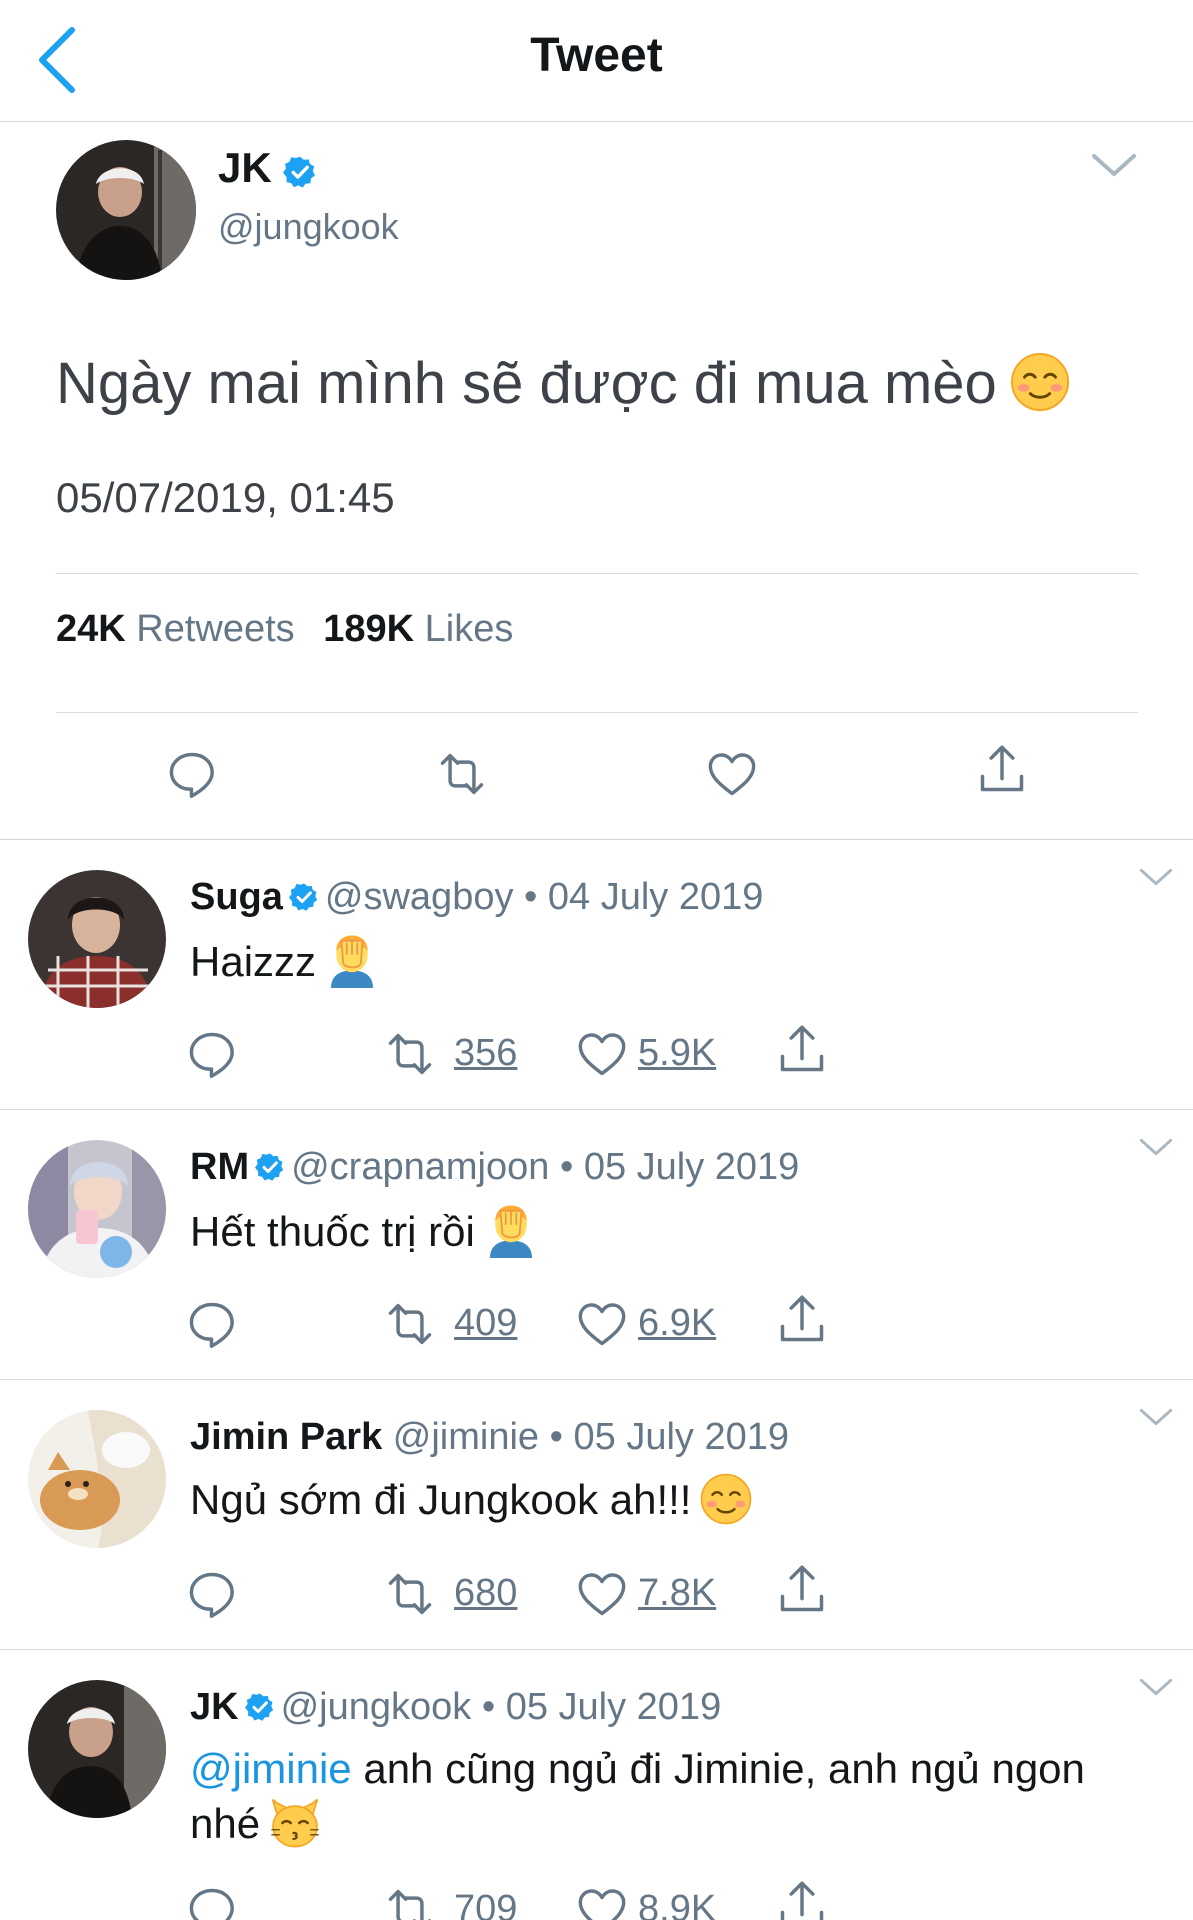  What do you see at coordinates (670, 960) in the screenshot?
I see `reply-text: Haizzz` at bounding box center [670, 960].